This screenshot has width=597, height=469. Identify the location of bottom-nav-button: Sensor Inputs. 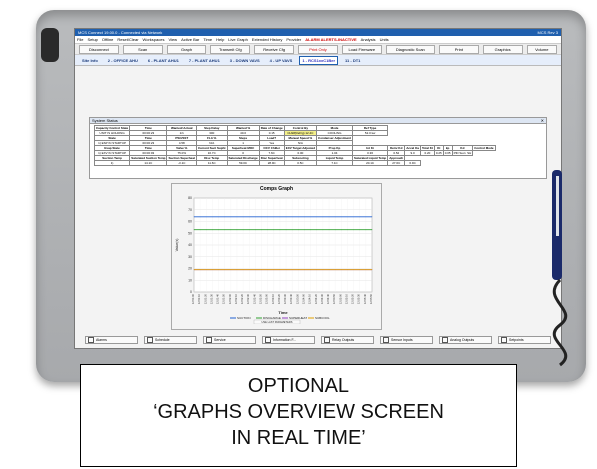
(406, 340).